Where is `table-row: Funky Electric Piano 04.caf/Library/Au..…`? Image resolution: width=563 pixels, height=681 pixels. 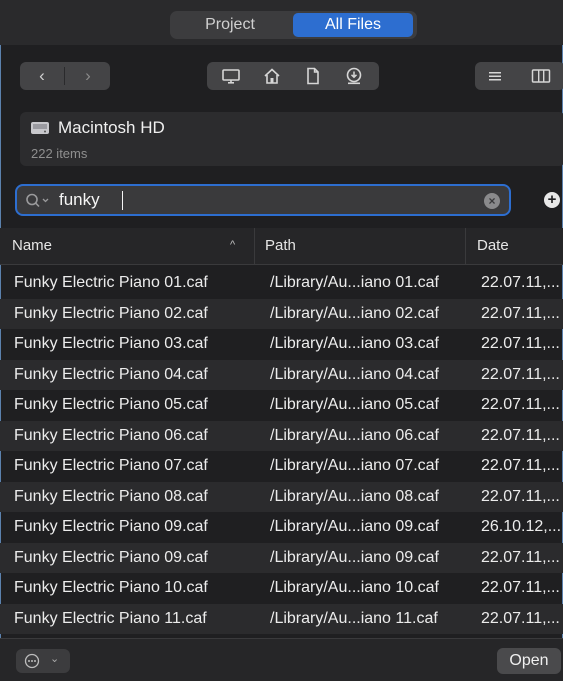 table-row: Funky Electric Piano 04.caf/Library/Au..… is located at coordinates (281, 374).